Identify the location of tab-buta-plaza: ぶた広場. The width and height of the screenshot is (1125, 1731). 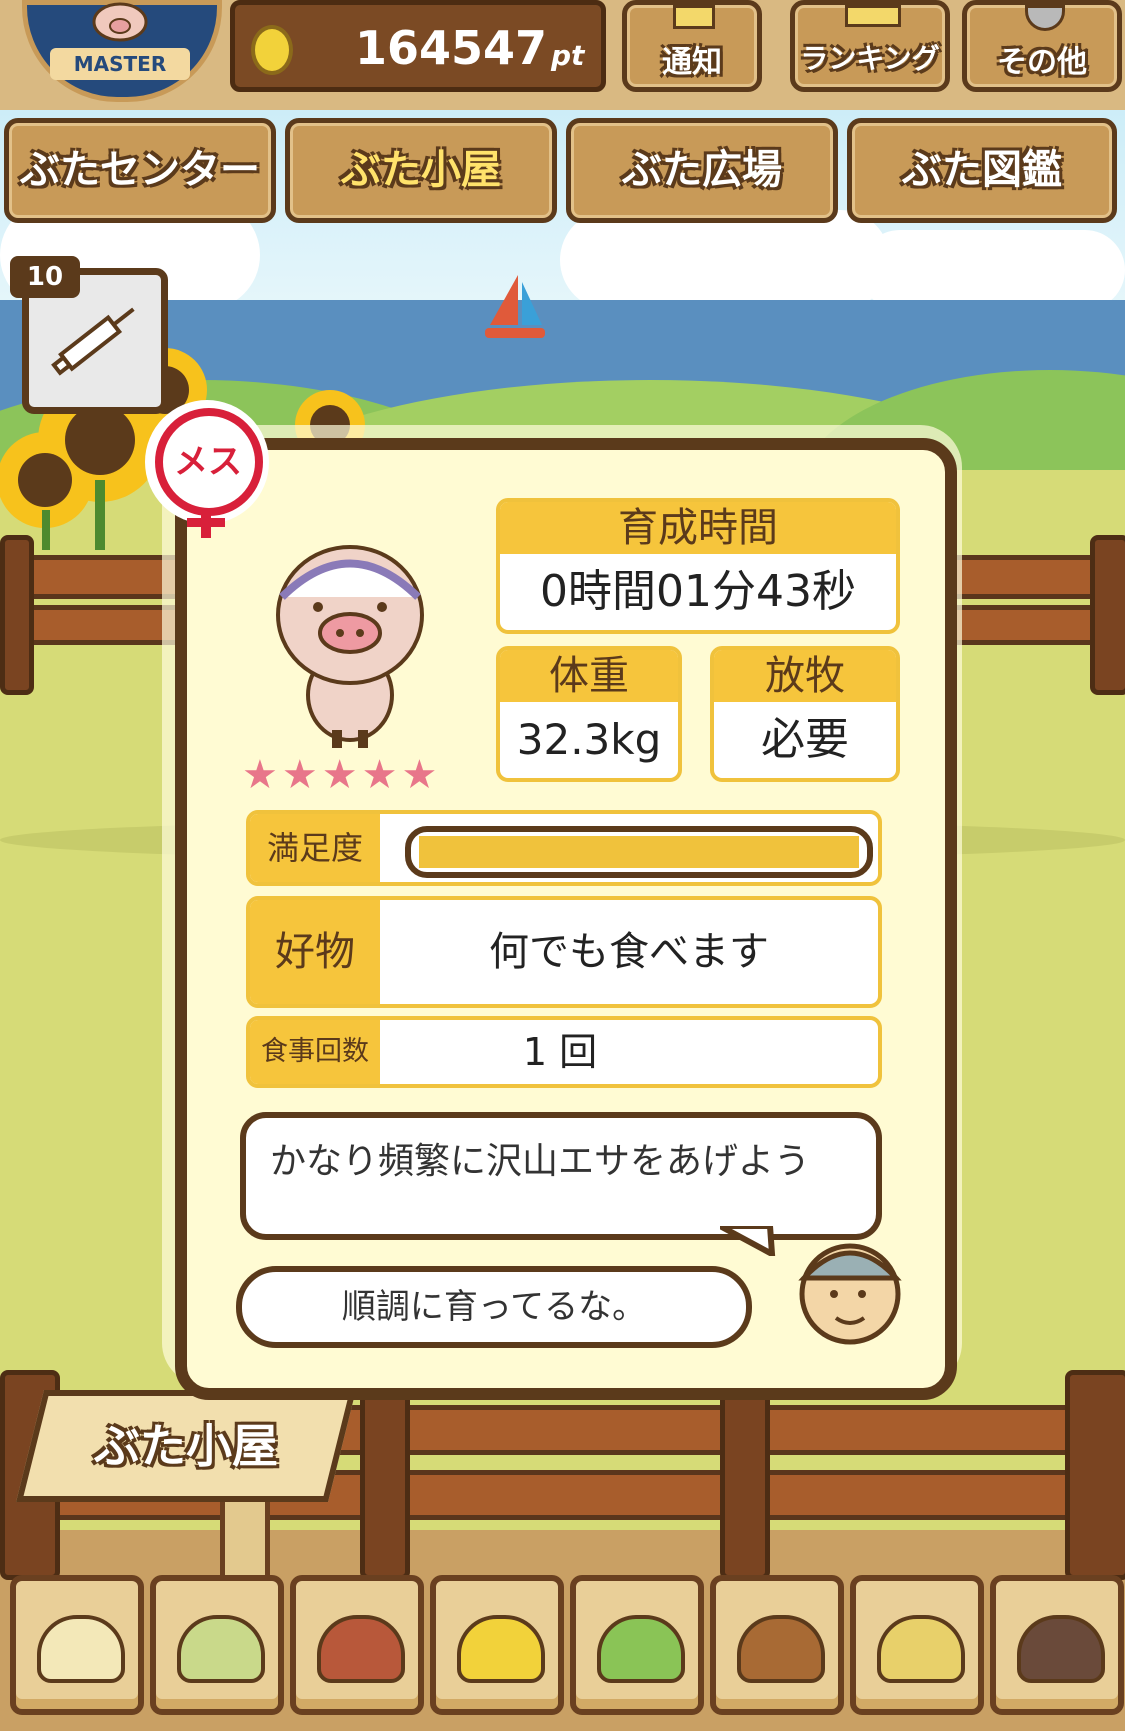
(702, 170).